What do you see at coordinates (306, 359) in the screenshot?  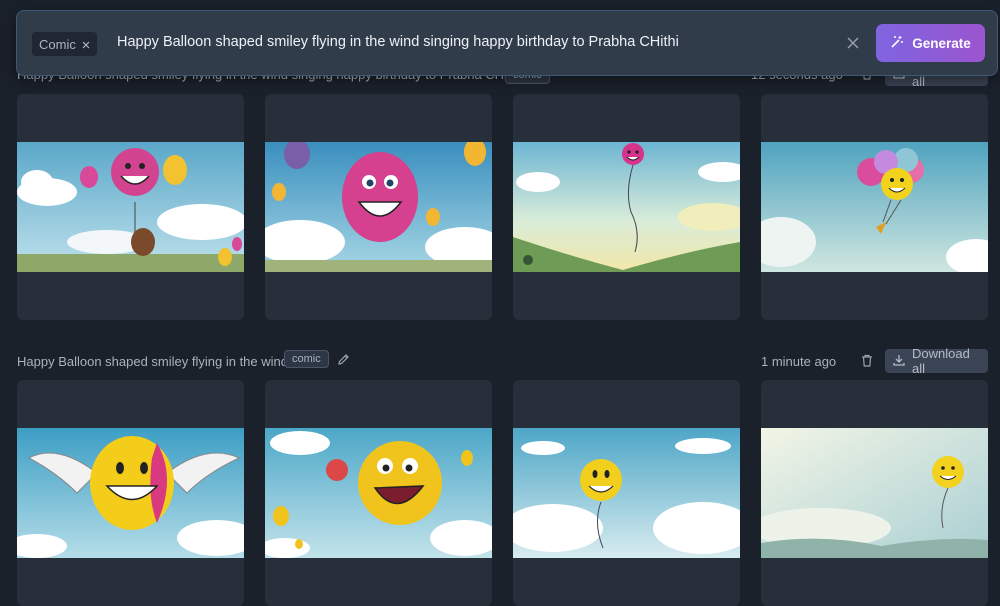 I see `style-badge: comic` at bounding box center [306, 359].